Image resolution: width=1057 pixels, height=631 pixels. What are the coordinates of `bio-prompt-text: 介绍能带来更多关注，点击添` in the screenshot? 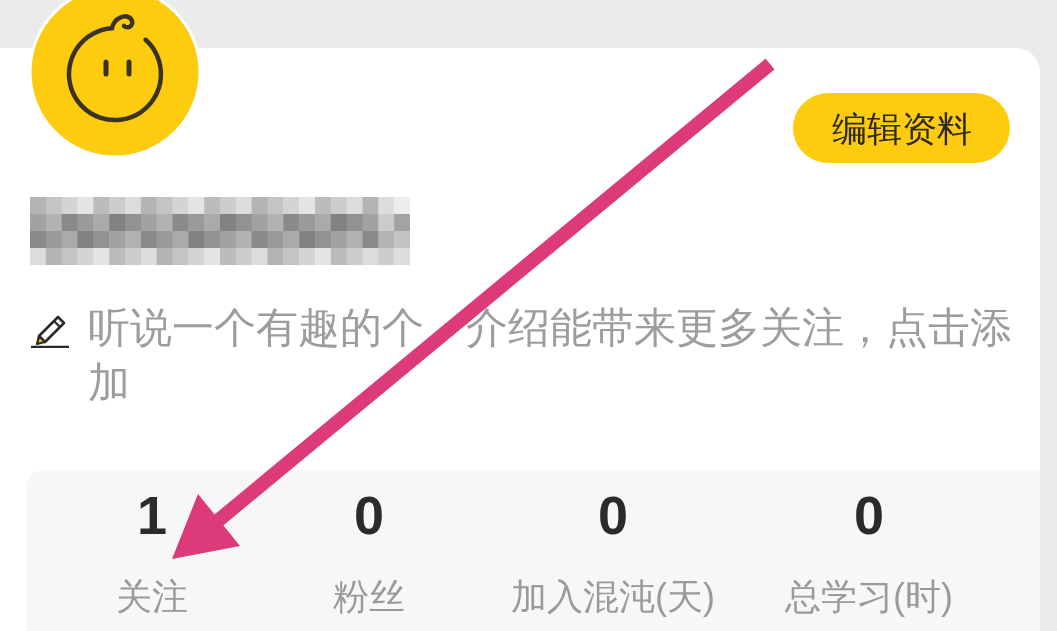 It's located at (739, 327).